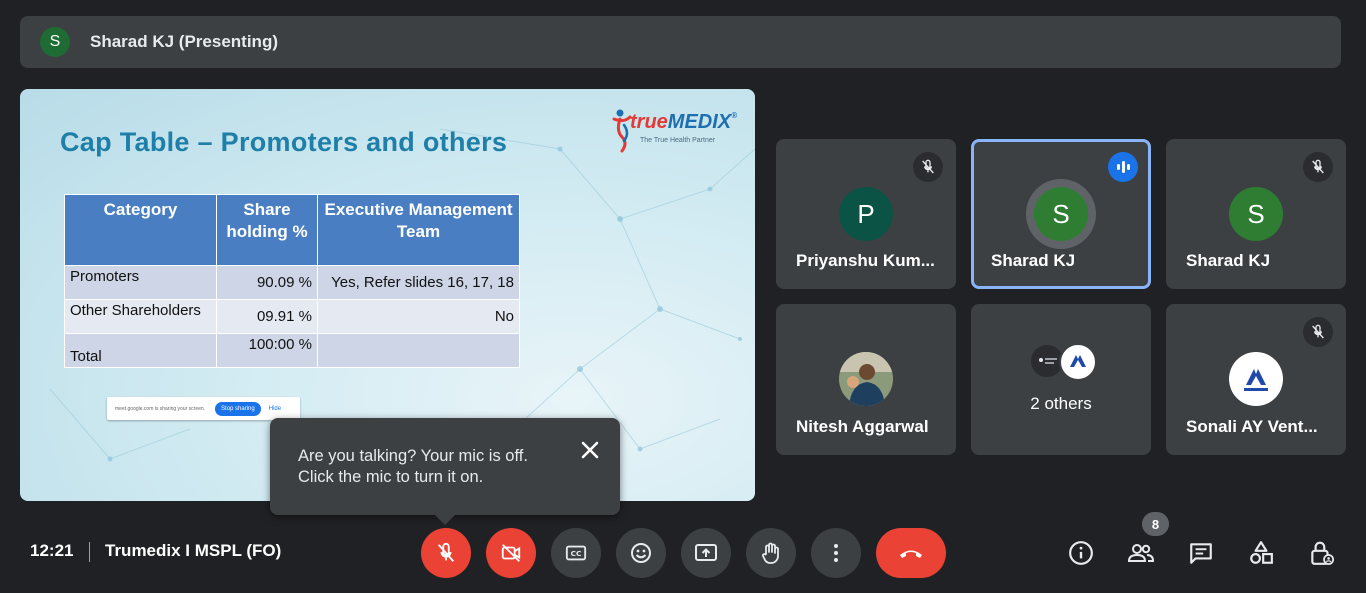 Image resolution: width=1366 pixels, height=593 pixels. What do you see at coordinates (267, 350) in the screenshot?
I see `table-cell: 100:00 %` at bounding box center [267, 350].